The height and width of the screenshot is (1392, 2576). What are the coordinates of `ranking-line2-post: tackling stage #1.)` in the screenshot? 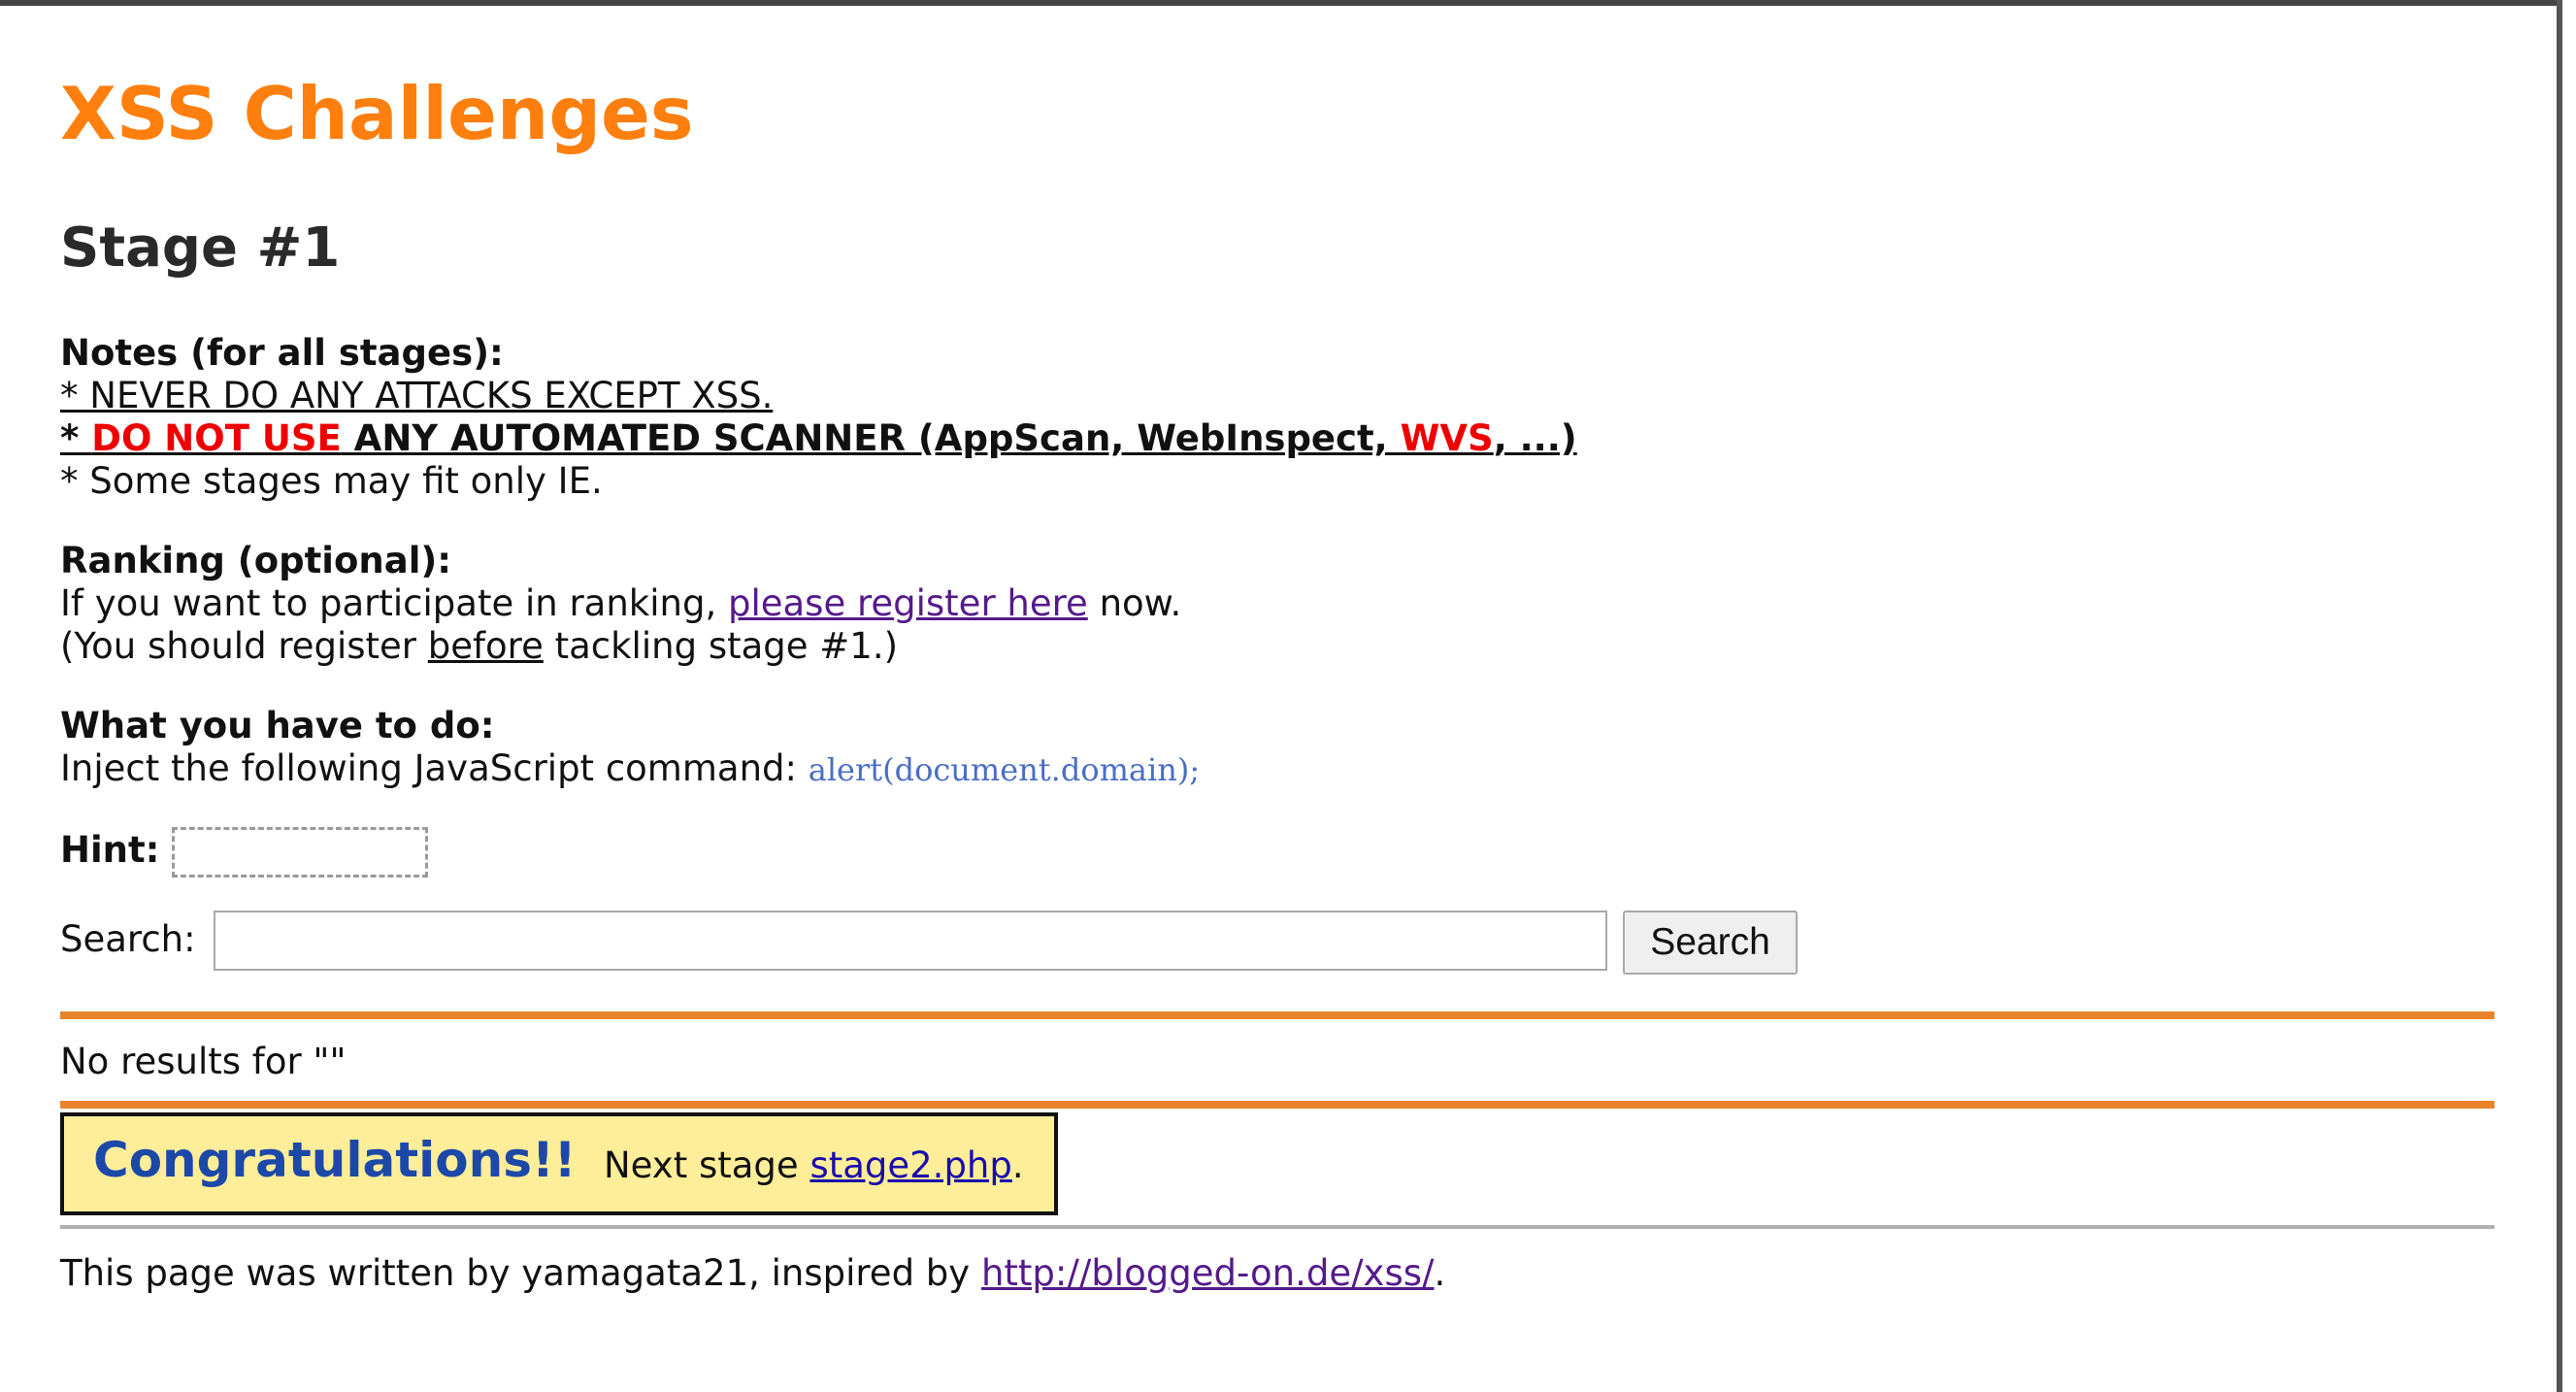 It's located at (721, 646).